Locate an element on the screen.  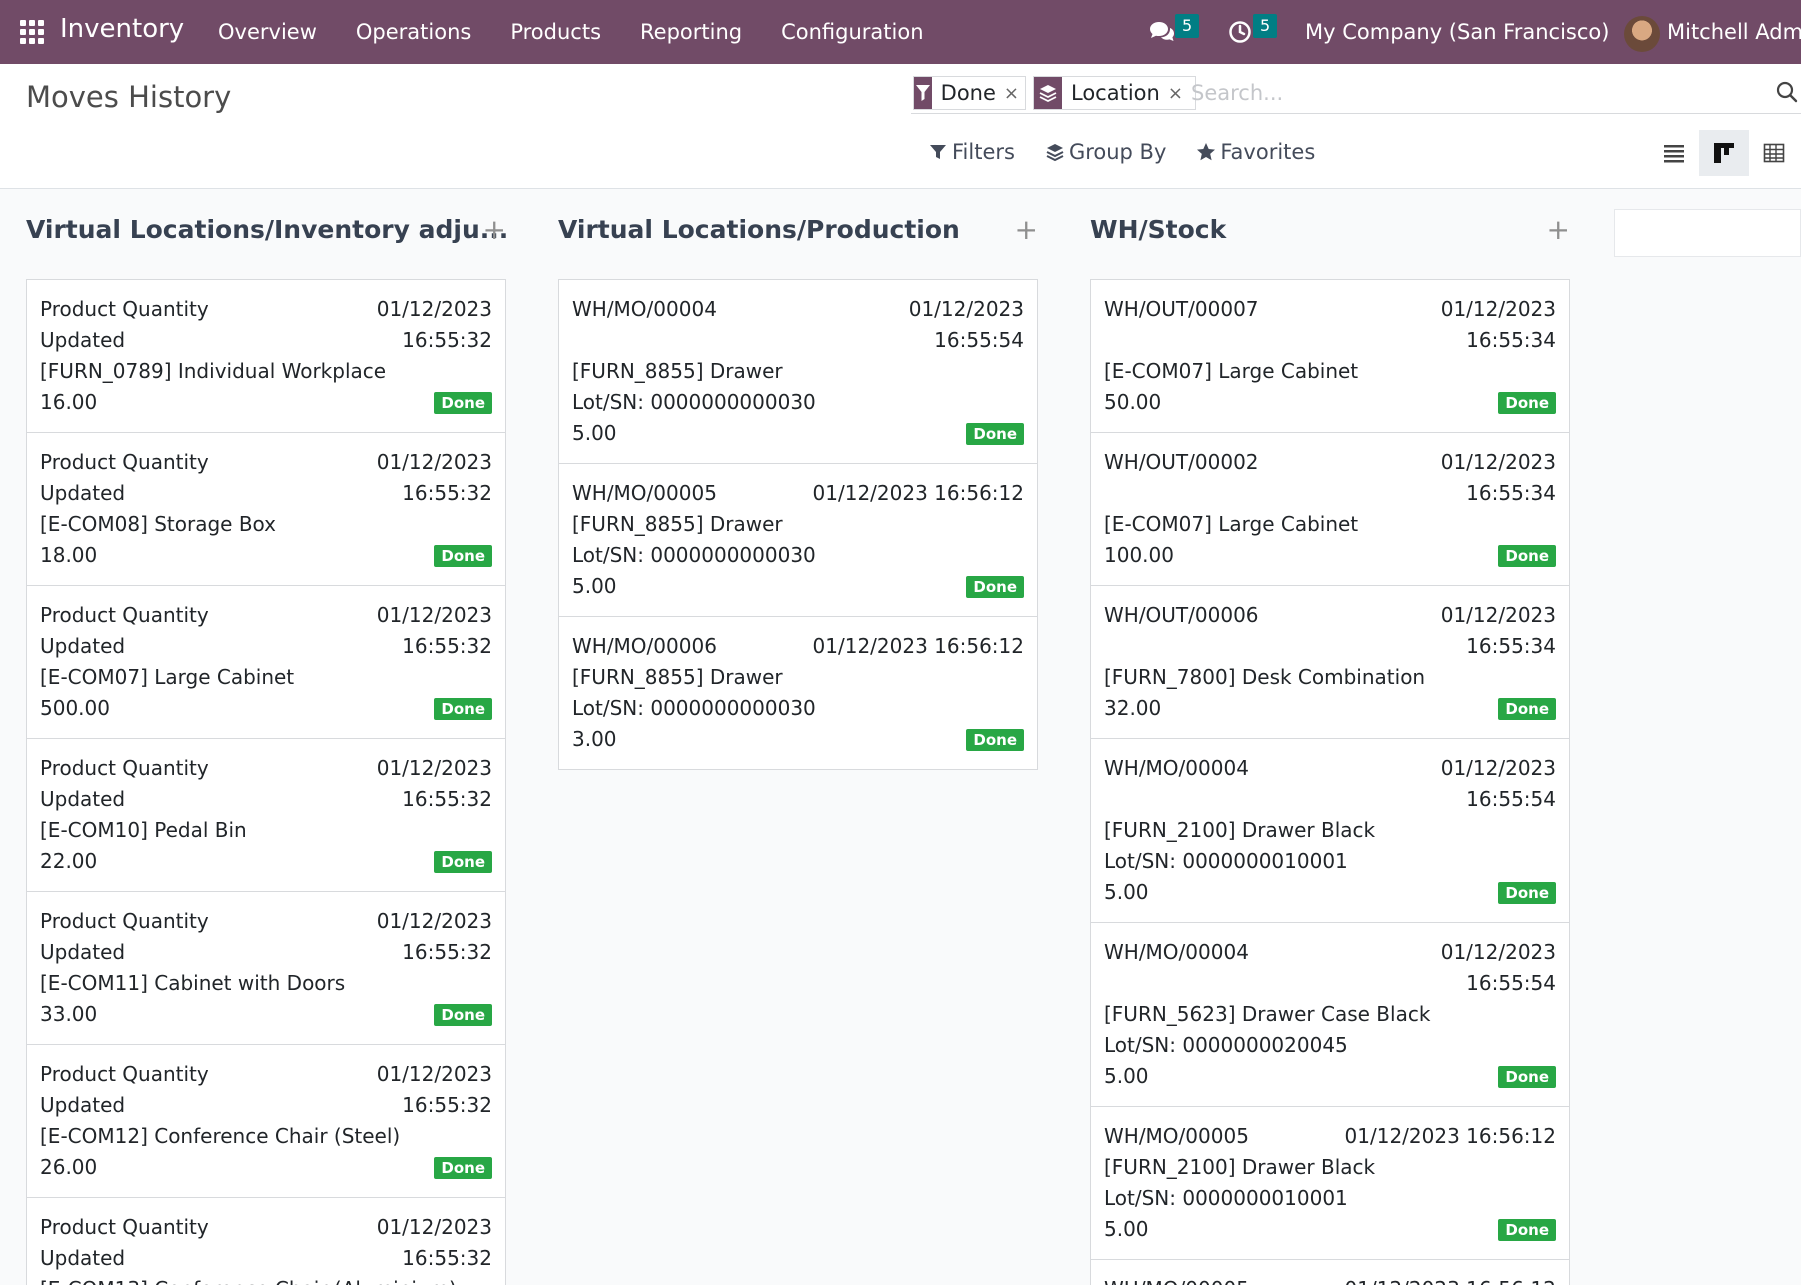
menu-configuration: Configuration is located at coordinates (852, 32).